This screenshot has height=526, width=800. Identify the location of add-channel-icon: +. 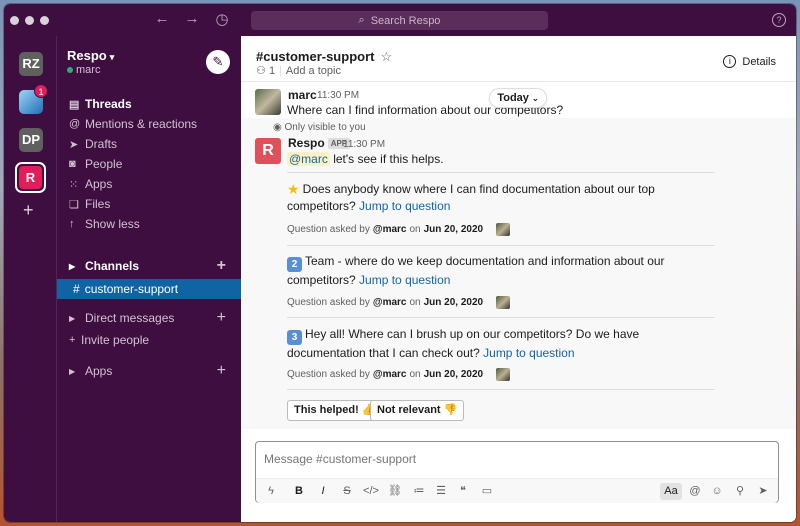
(221, 266).